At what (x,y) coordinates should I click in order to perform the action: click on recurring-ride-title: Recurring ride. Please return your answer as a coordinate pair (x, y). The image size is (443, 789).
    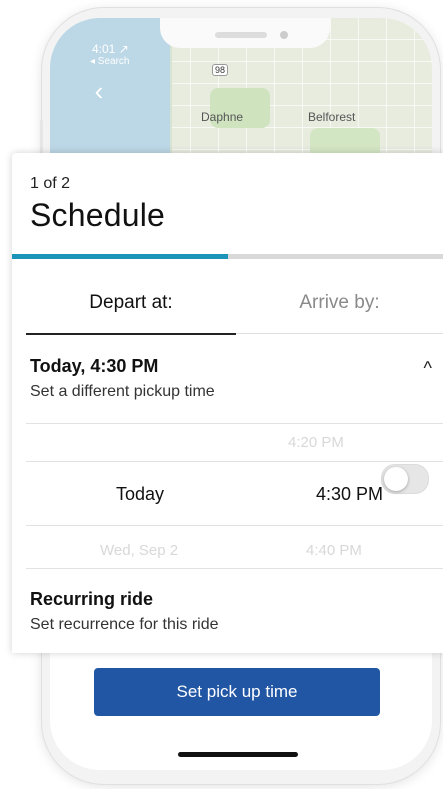
    Looking at the image, I should click on (92, 599).